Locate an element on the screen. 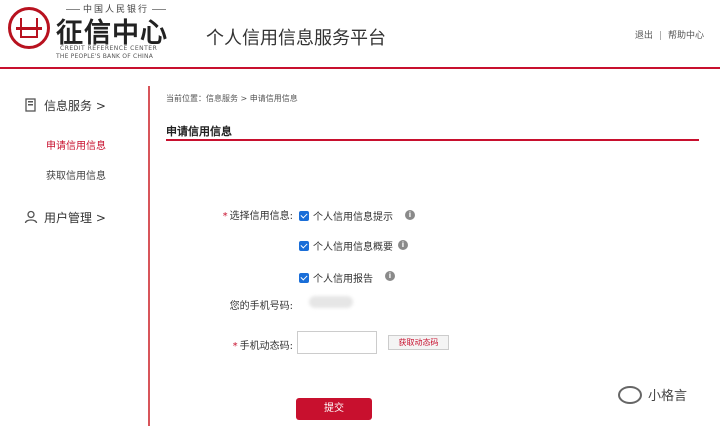 Image resolution: width=720 pixels, height=426 pixels. sidebar-group-info-label: 信息服务 > is located at coordinates (75, 106).